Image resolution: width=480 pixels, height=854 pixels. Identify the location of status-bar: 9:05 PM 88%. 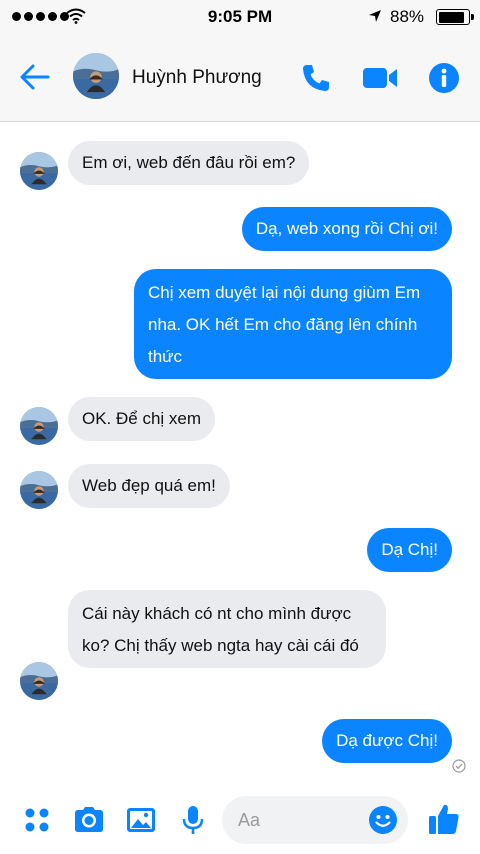
(240, 17).